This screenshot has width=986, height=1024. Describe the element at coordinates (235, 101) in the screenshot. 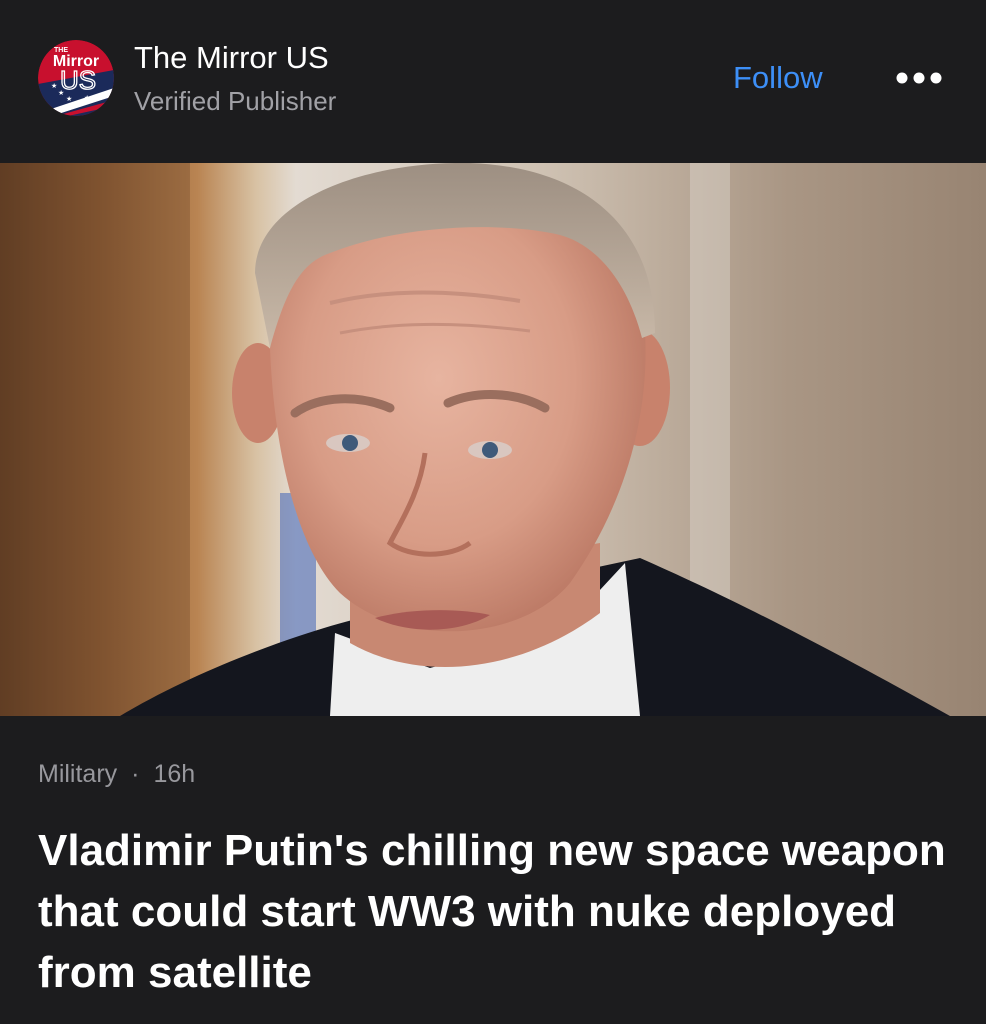

I see `publisher-verified-label: Verified Publisher` at that location.